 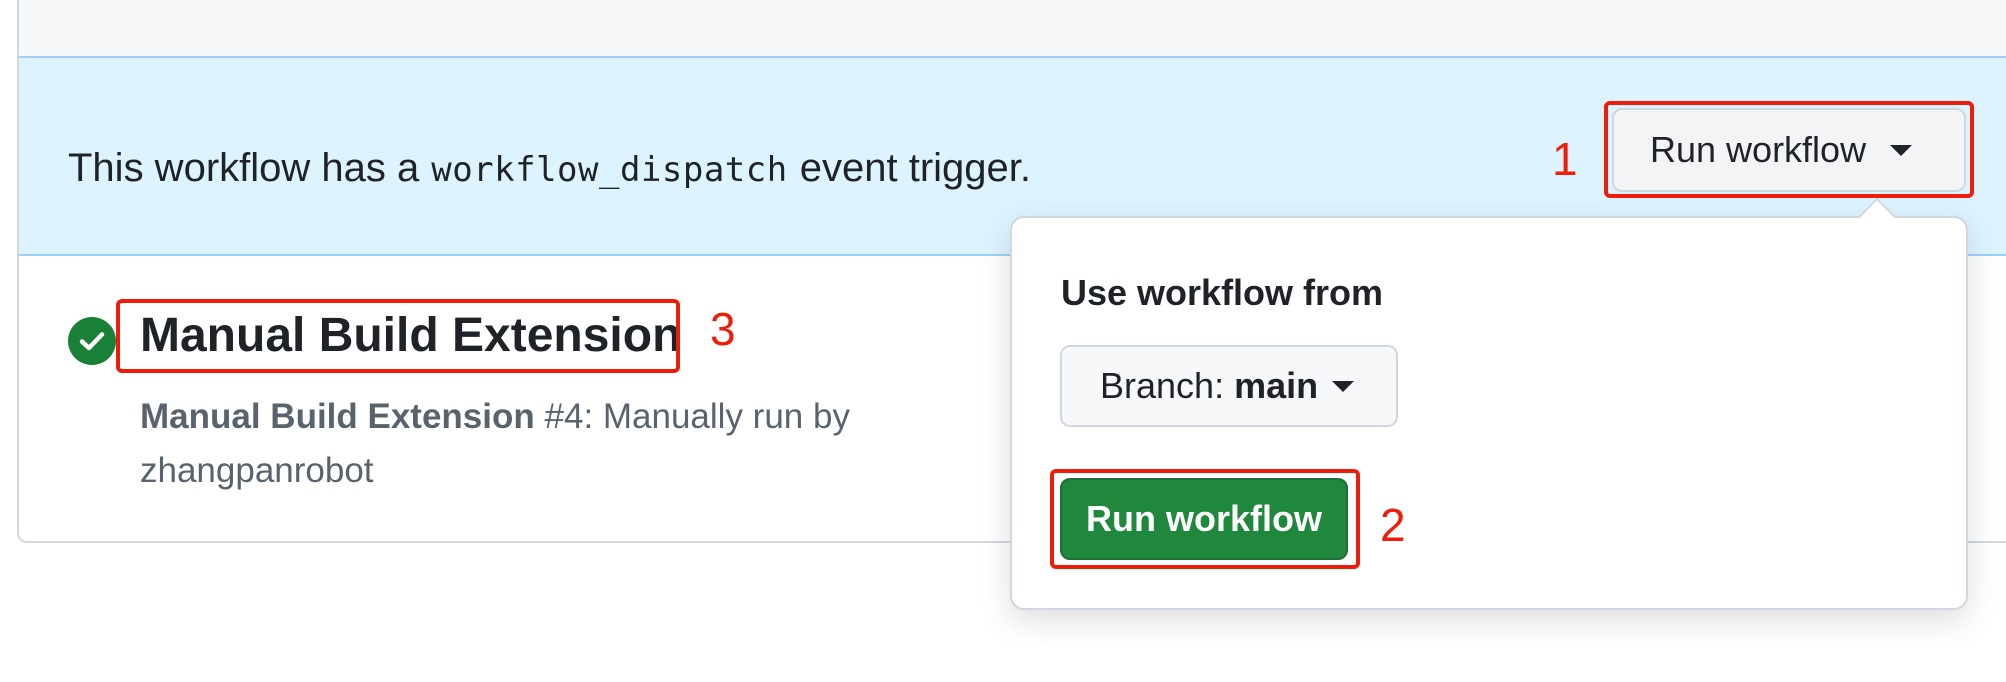 What do you see at coordinates (1565, 159) in the screenshot?
I see `annotation-number-1: 1` at bounding box center [1565, 159].